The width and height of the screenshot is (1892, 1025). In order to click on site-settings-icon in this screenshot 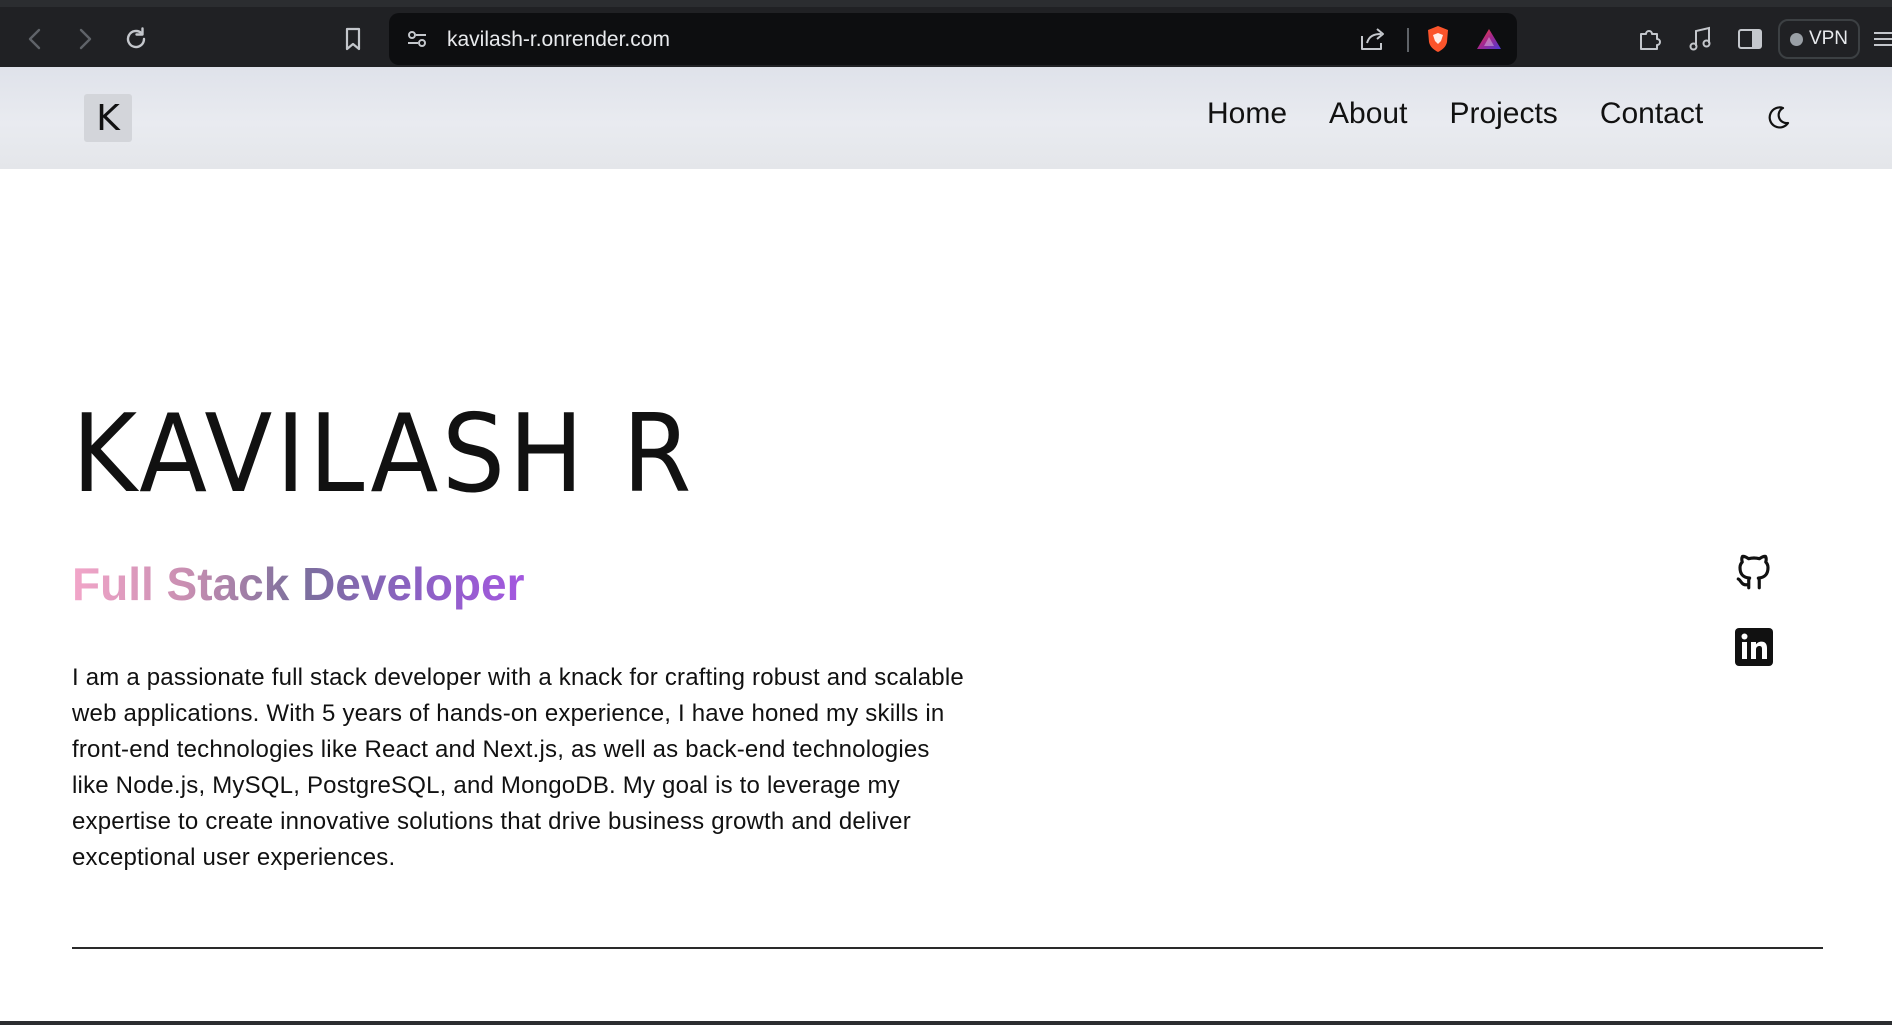, I will do `click(417, 41)`.